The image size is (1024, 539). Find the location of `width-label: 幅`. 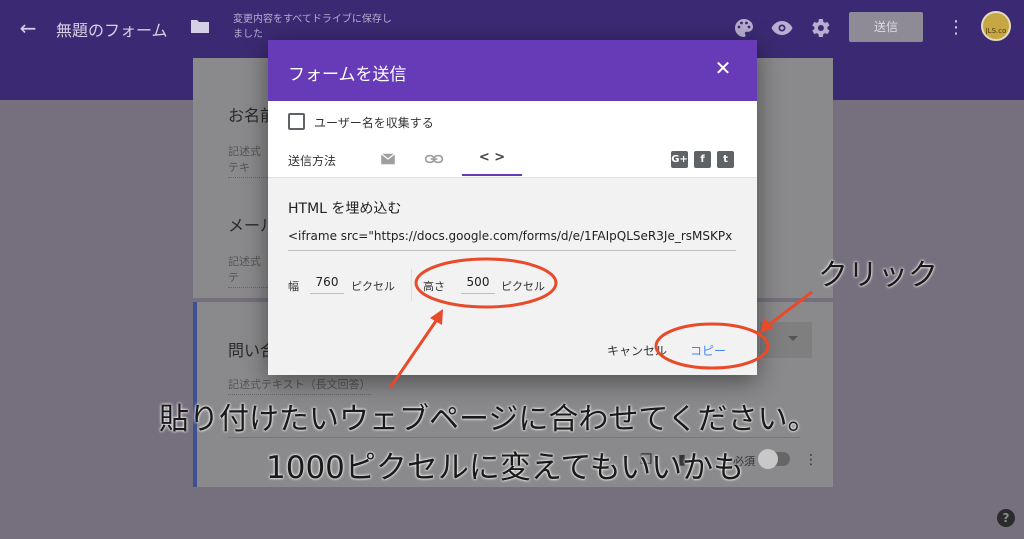

width-label: 幅 is located at coordinates (293, 286).